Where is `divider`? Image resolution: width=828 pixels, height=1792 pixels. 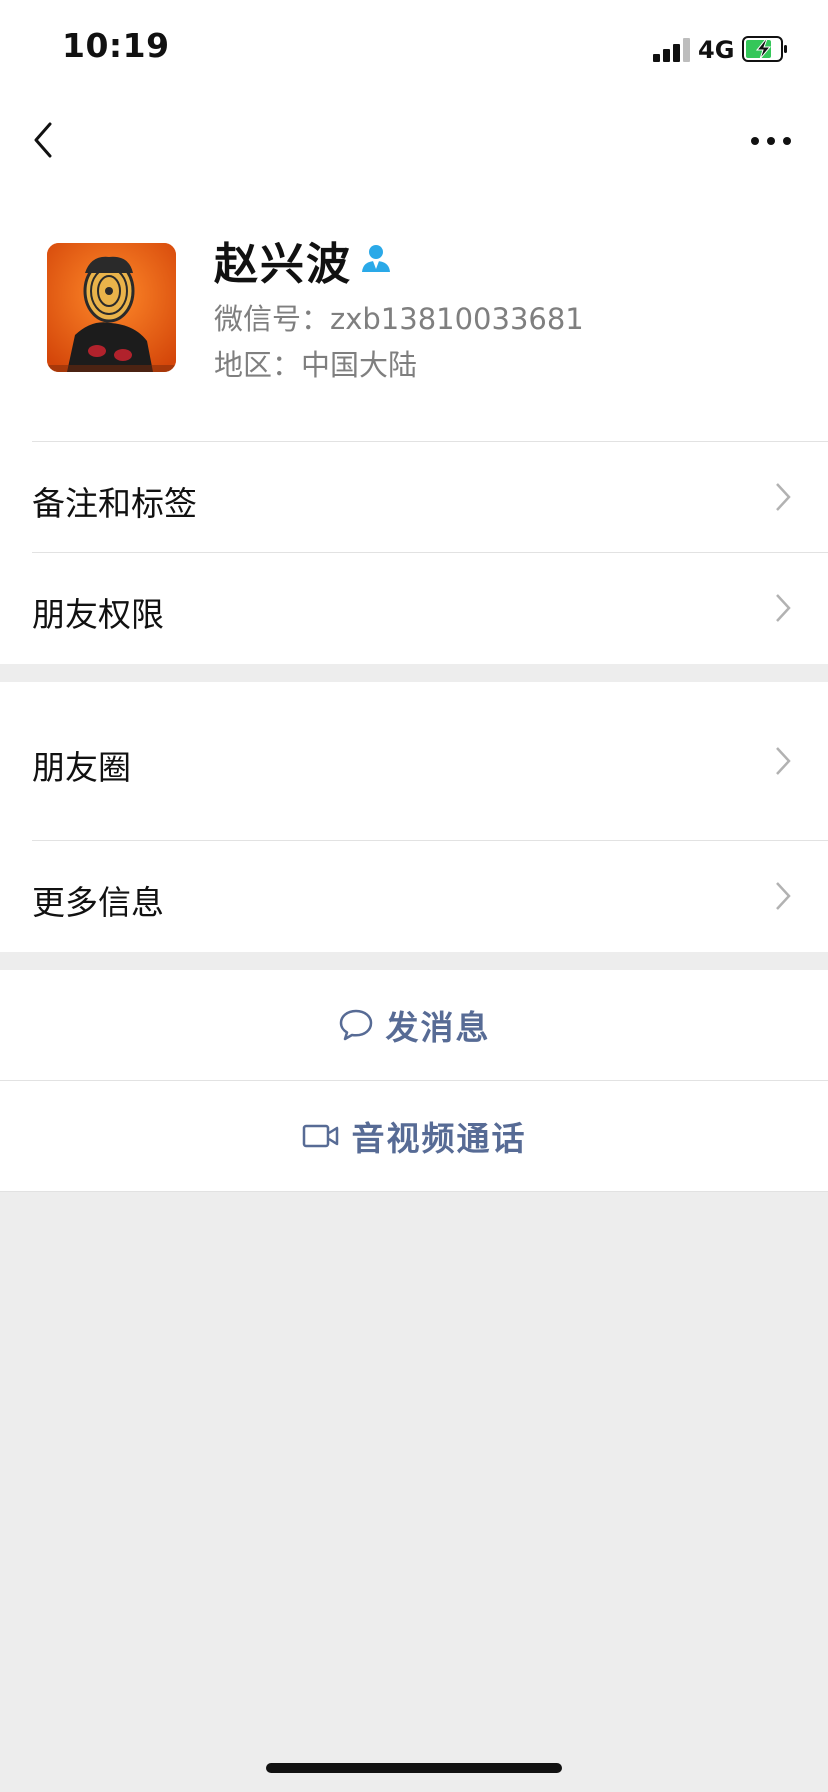 divider is located at coordinates (414, 1191).